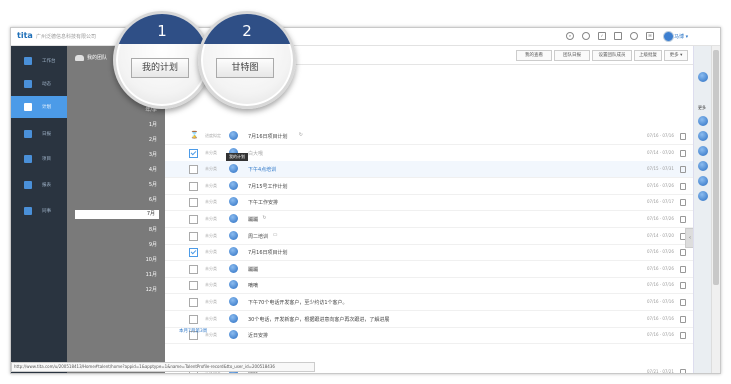 The width and height of the screenshot is (731, 384). What do you see at coordinates (681, 36) in the screenshot?
I see `user-menu: 马博 ▾` at bounding box center [681, 36].